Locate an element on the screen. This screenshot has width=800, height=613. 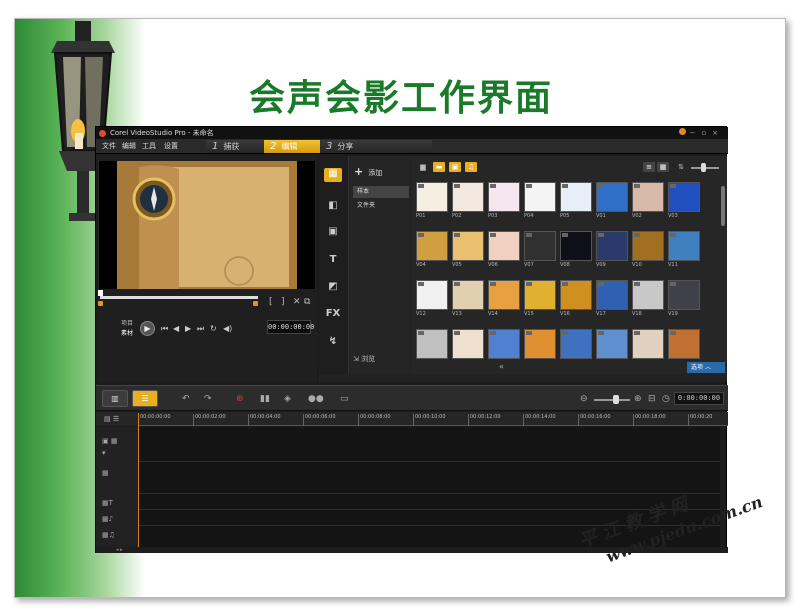
thumbnail-item: V06 is located at coordinates (504, 249).